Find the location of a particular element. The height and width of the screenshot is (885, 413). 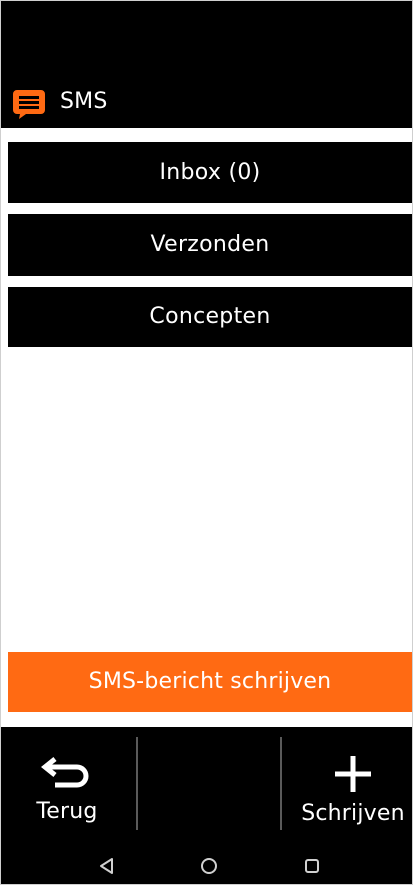

write-sms-button: SMS-bericht schrijven is located at coordinates (210, 682).